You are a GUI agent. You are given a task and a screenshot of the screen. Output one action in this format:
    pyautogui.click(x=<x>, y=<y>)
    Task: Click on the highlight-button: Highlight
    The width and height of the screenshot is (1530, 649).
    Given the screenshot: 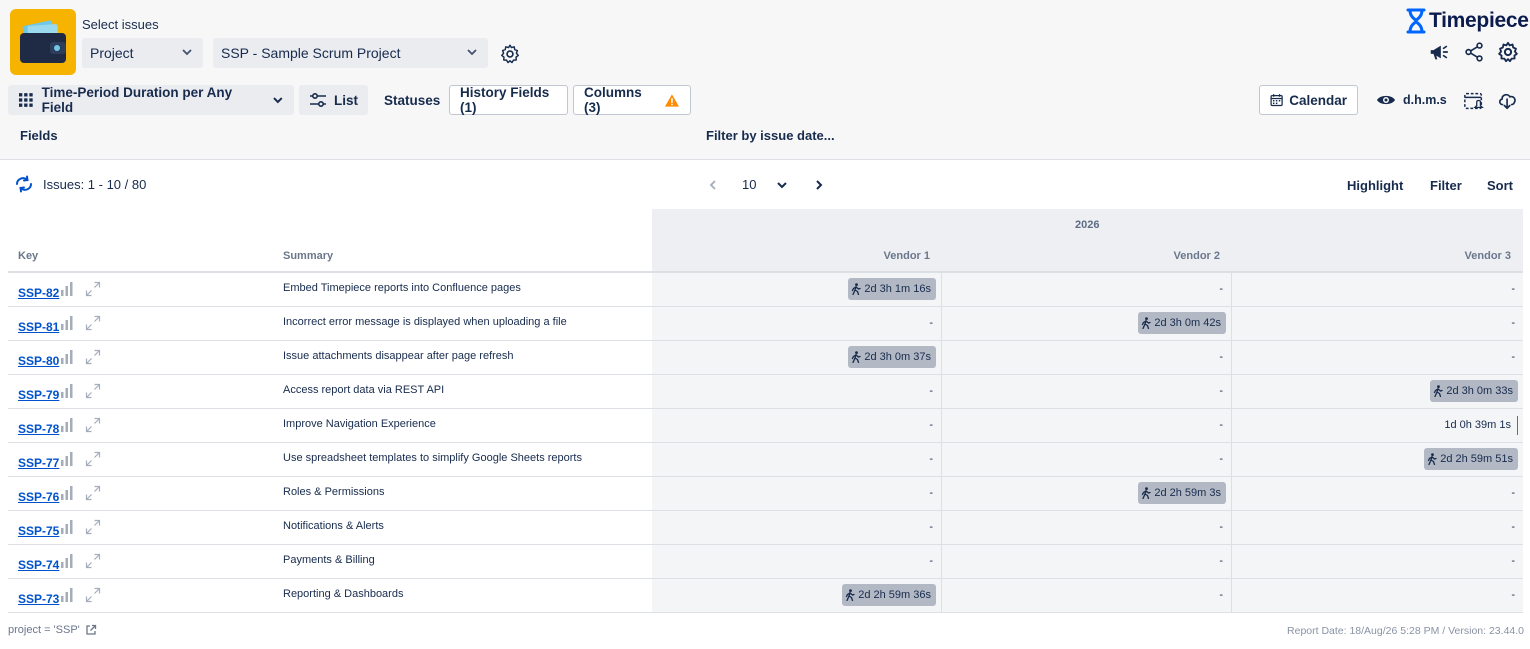 What is the action you would take?
    pyautogui.click(x=1375, y=185)
    